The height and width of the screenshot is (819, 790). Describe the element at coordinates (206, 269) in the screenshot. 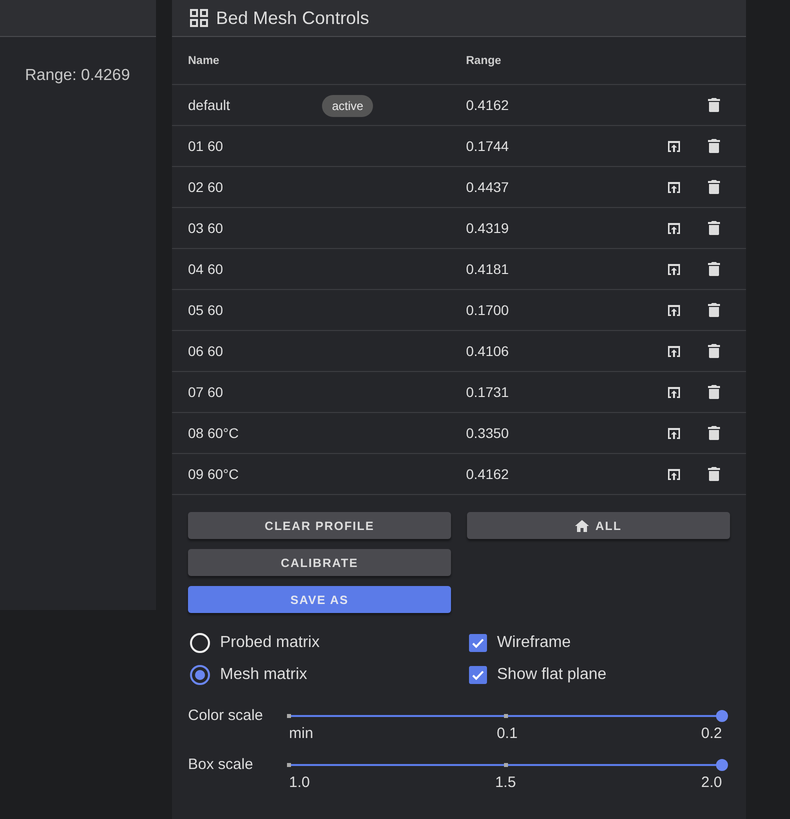

I see `table-cell-text: 04 60` at that location.